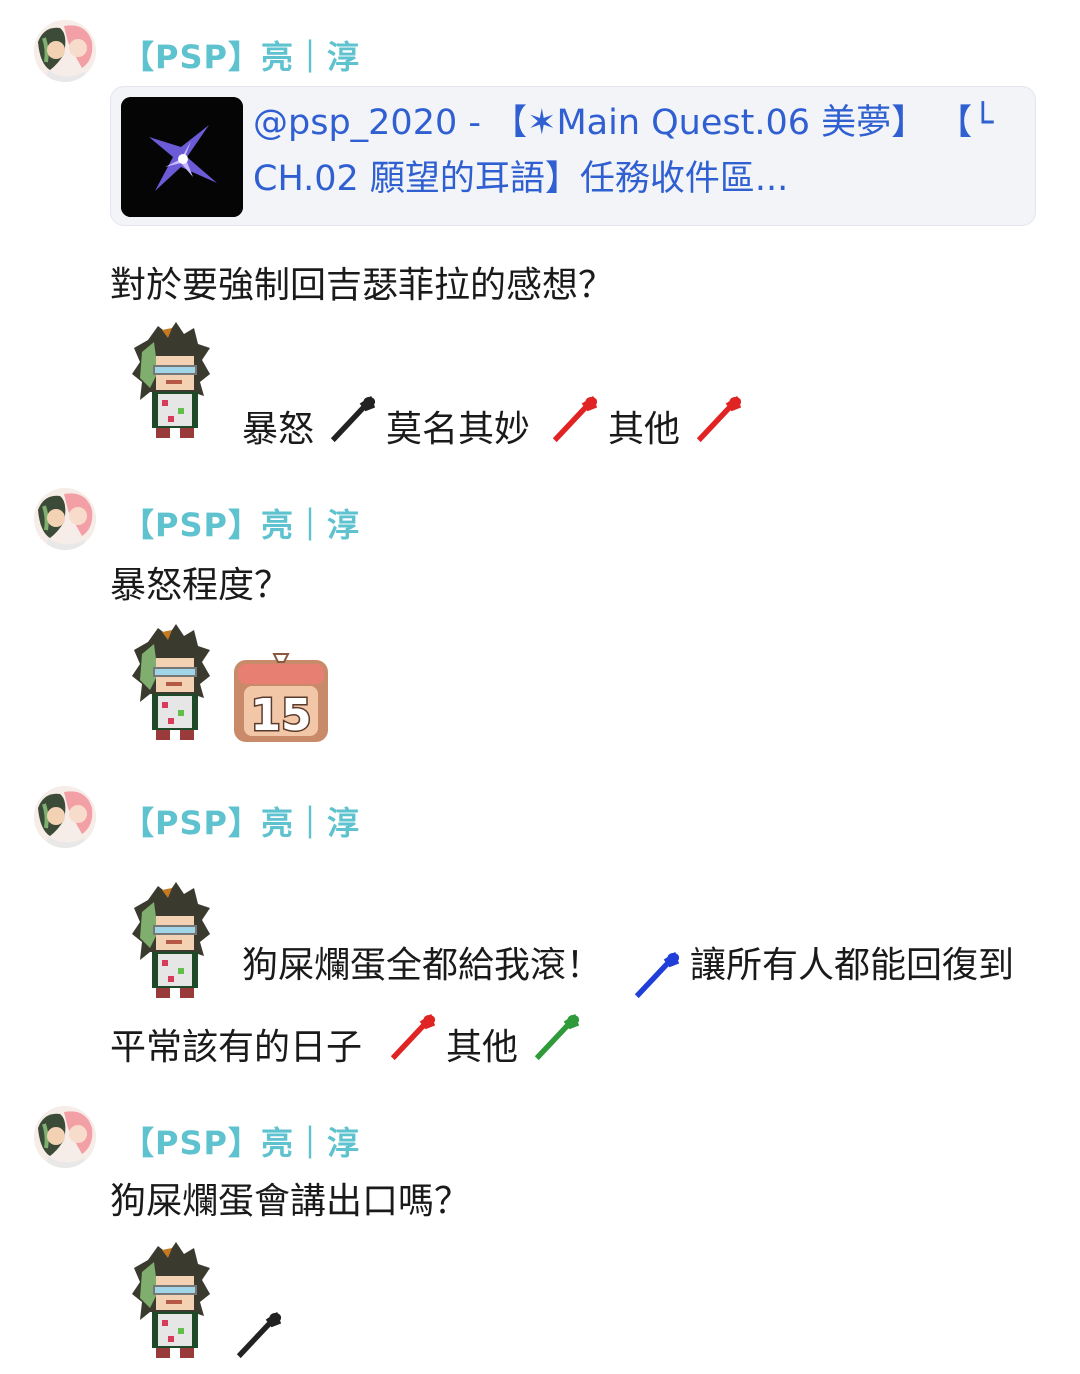 This screenshot has width=1080, height=1374. I want to click on message-text: 對於要強制回吉瑟菲拉的感想？, so click(362, 285).